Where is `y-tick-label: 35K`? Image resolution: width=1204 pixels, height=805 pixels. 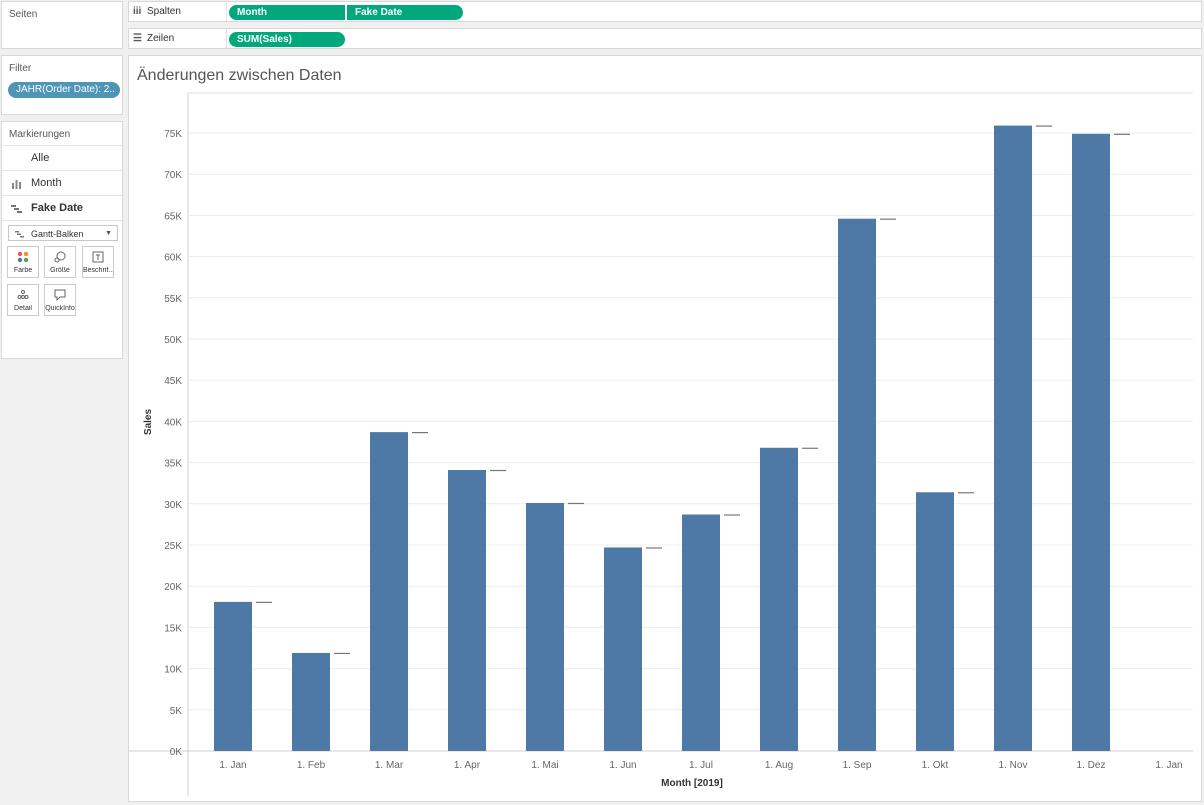 y-tick-label: 35K is located at coordinates (173, 464).